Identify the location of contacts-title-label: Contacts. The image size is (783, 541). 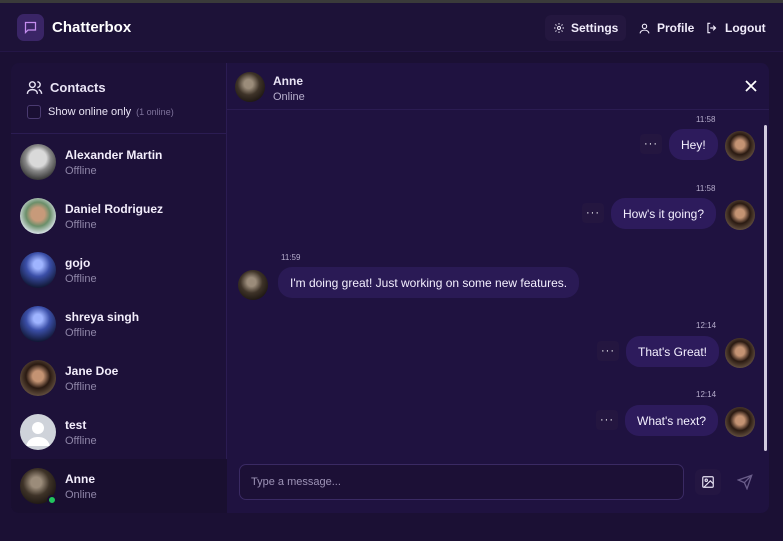
(78, 87).